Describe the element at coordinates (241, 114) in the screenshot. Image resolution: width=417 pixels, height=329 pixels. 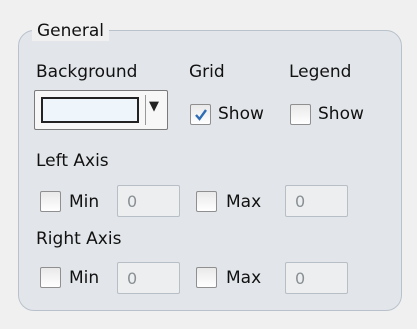
I see `grid-show-label: Show` at that location.